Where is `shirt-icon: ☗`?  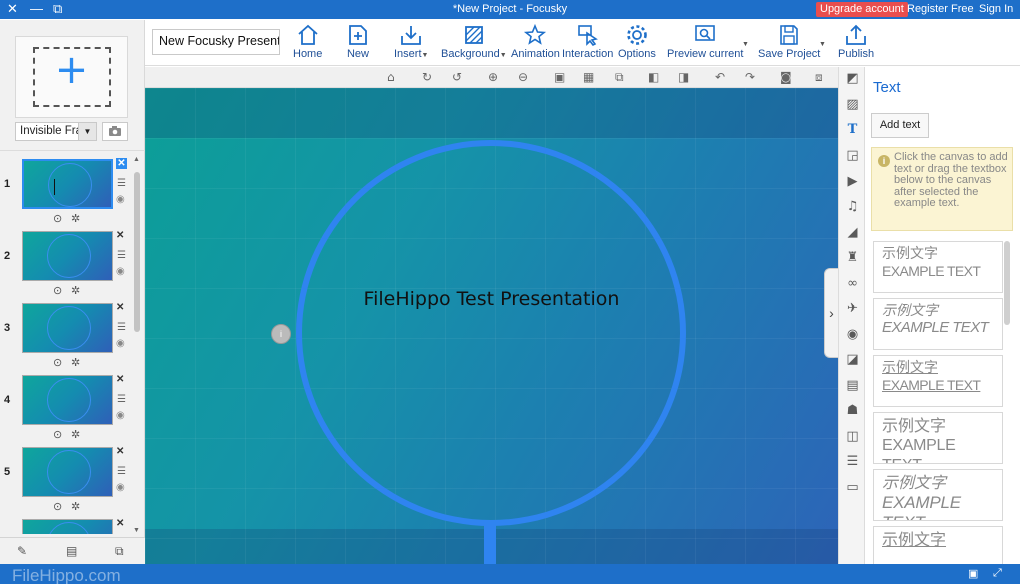
shirt-icon: ☗ is located at coordinates (852, 410).